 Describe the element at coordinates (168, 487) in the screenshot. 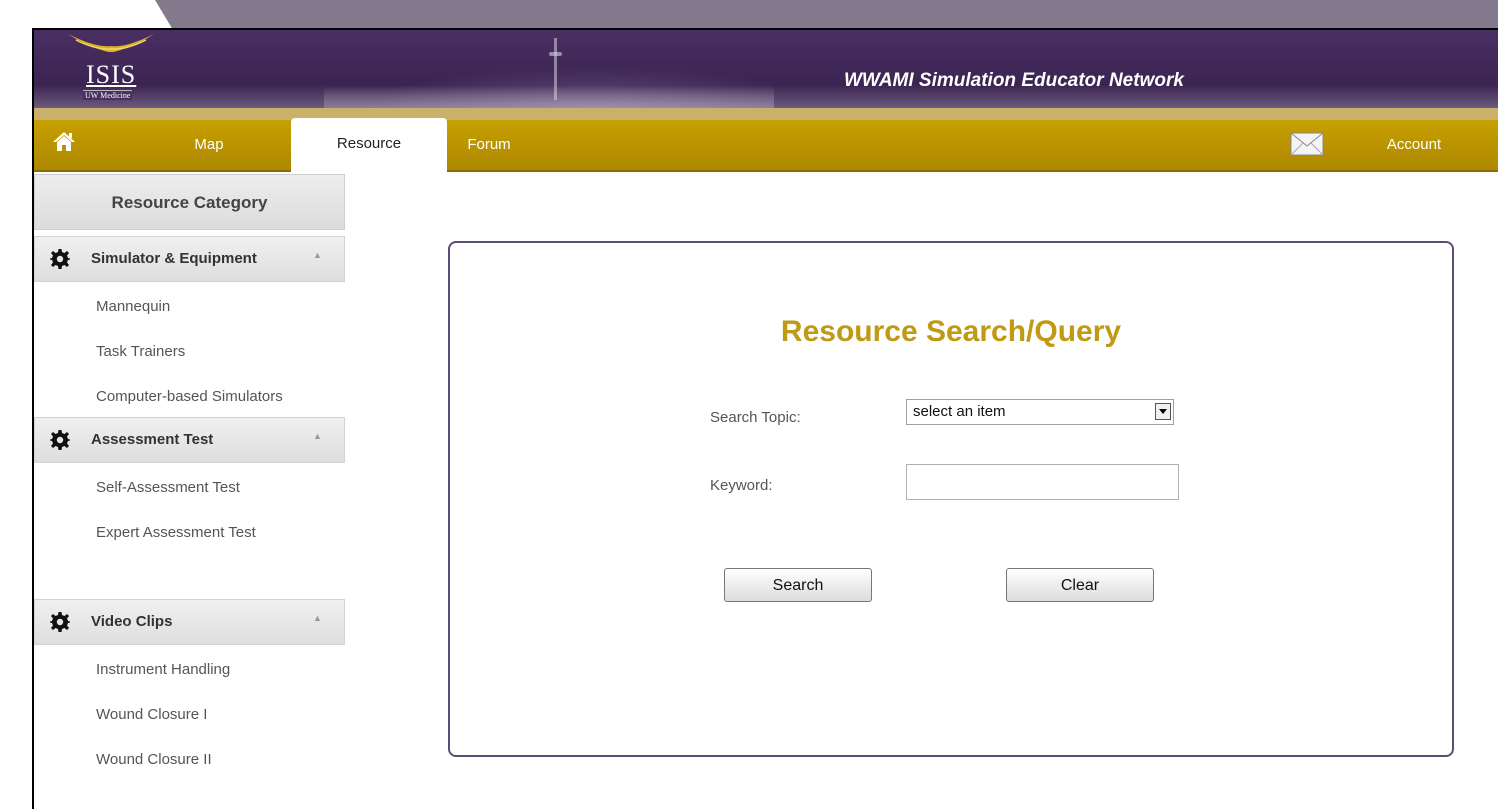

I see `sidebar-item-self-assessment-test: Self-Assessment Test` at that location.